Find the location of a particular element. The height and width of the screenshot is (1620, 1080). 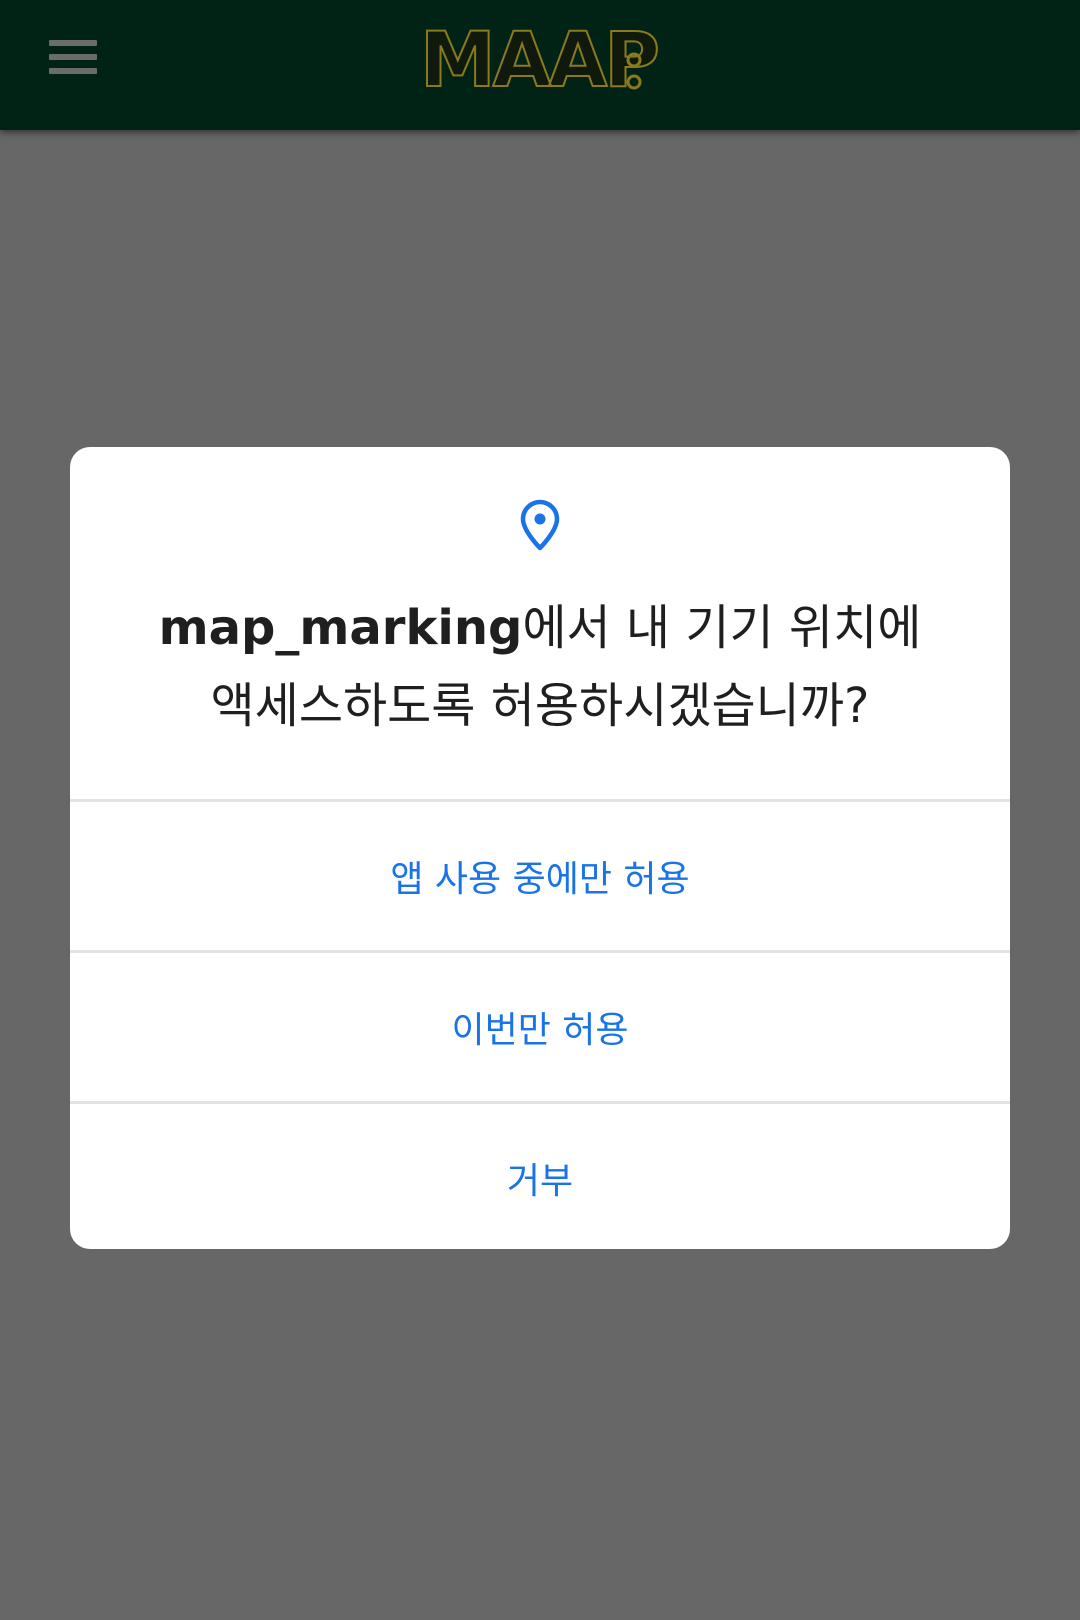

hamburger-menu-icon is located at coordinates (73, 57).